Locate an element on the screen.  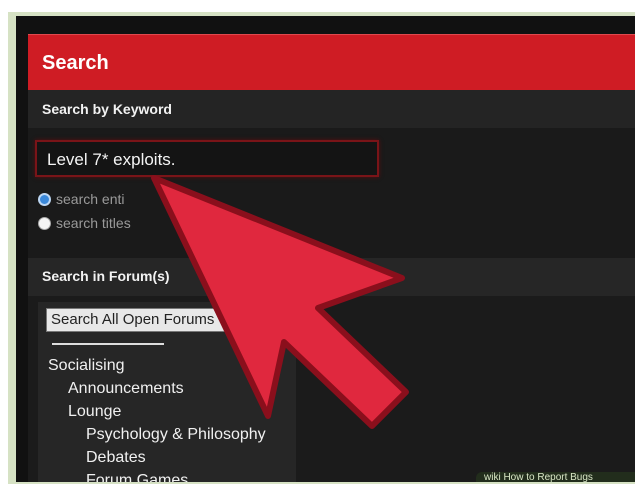
watermark-text: wiki How to Report Bugs is located at coordinates (538, 477).